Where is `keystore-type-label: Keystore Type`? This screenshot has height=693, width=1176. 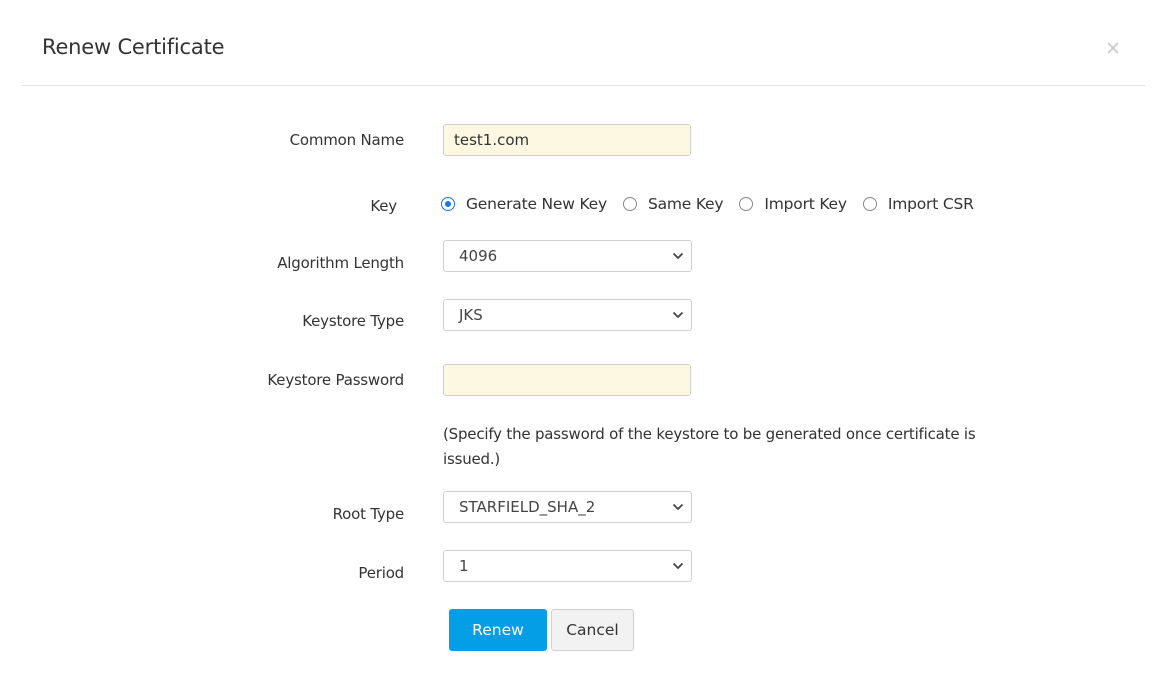
keystore-type-label: Keystore Type is located at coordinates (353, 321).